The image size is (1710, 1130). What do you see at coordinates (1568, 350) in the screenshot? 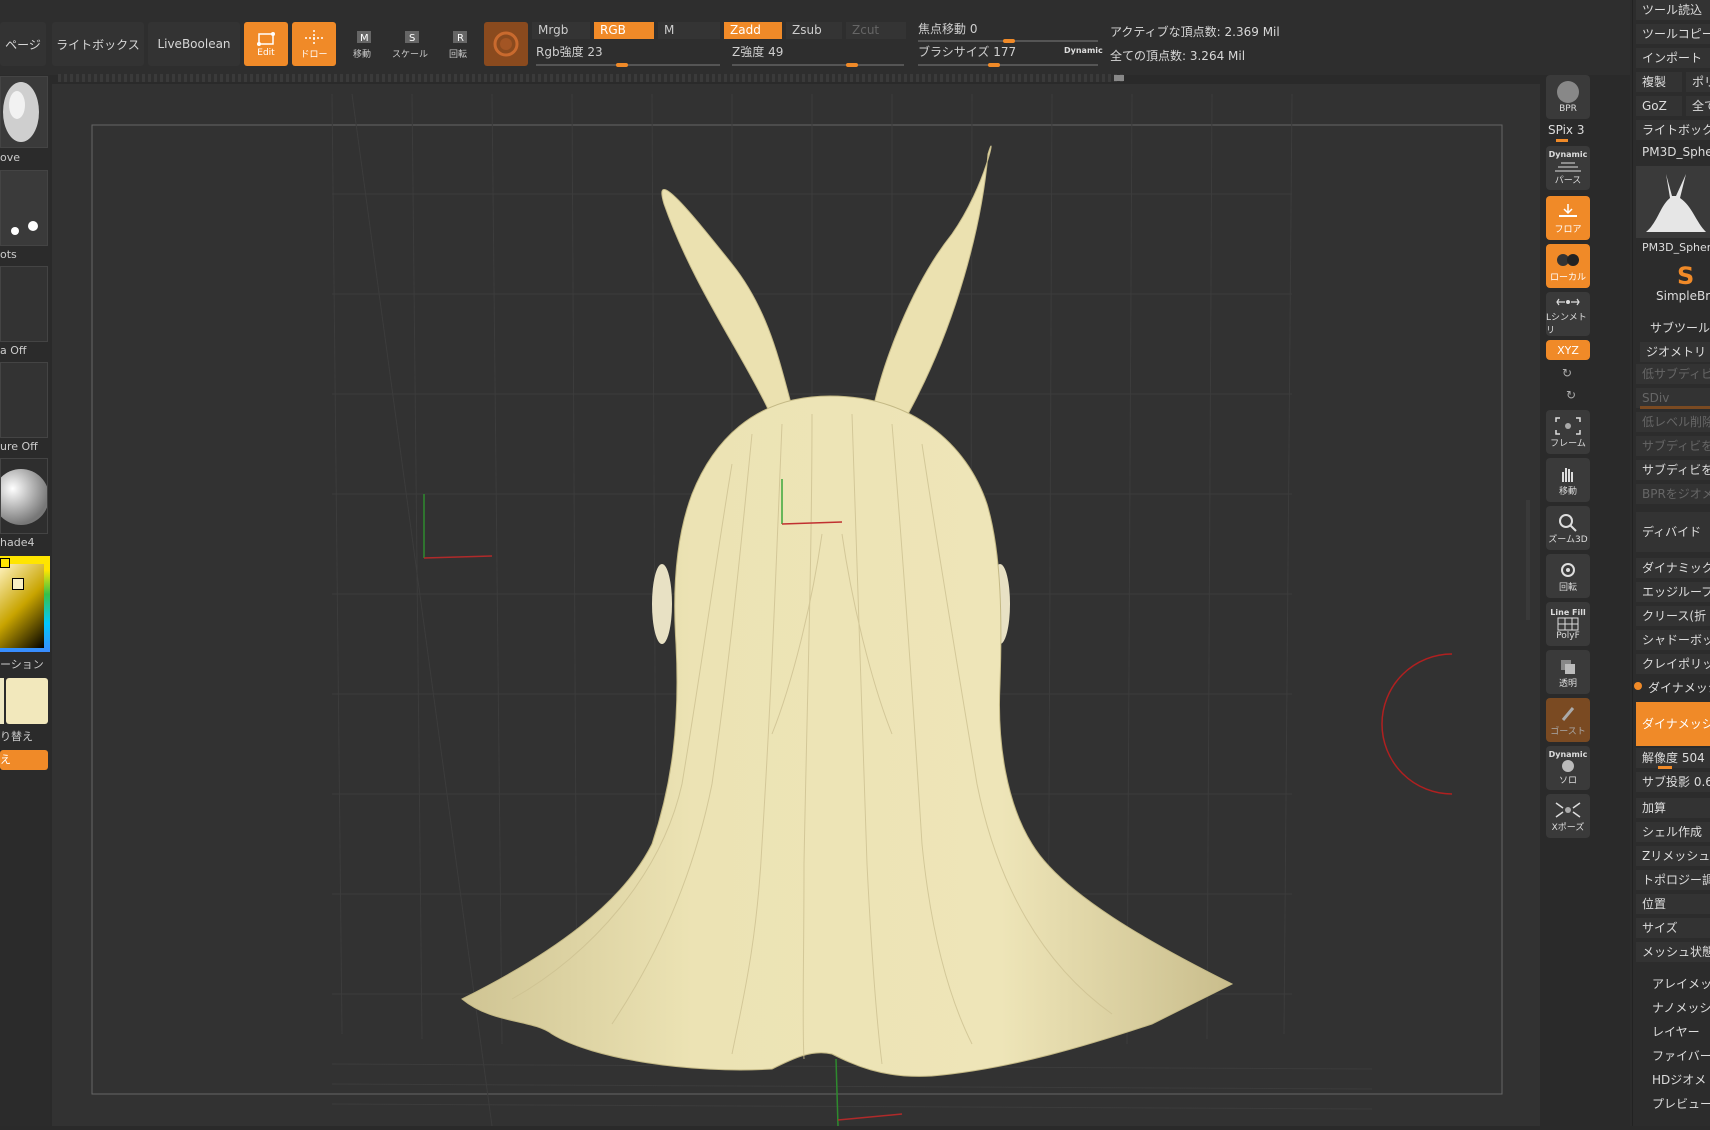
I see `xyz-button: XYZ` at bounding box center [1568, 350].